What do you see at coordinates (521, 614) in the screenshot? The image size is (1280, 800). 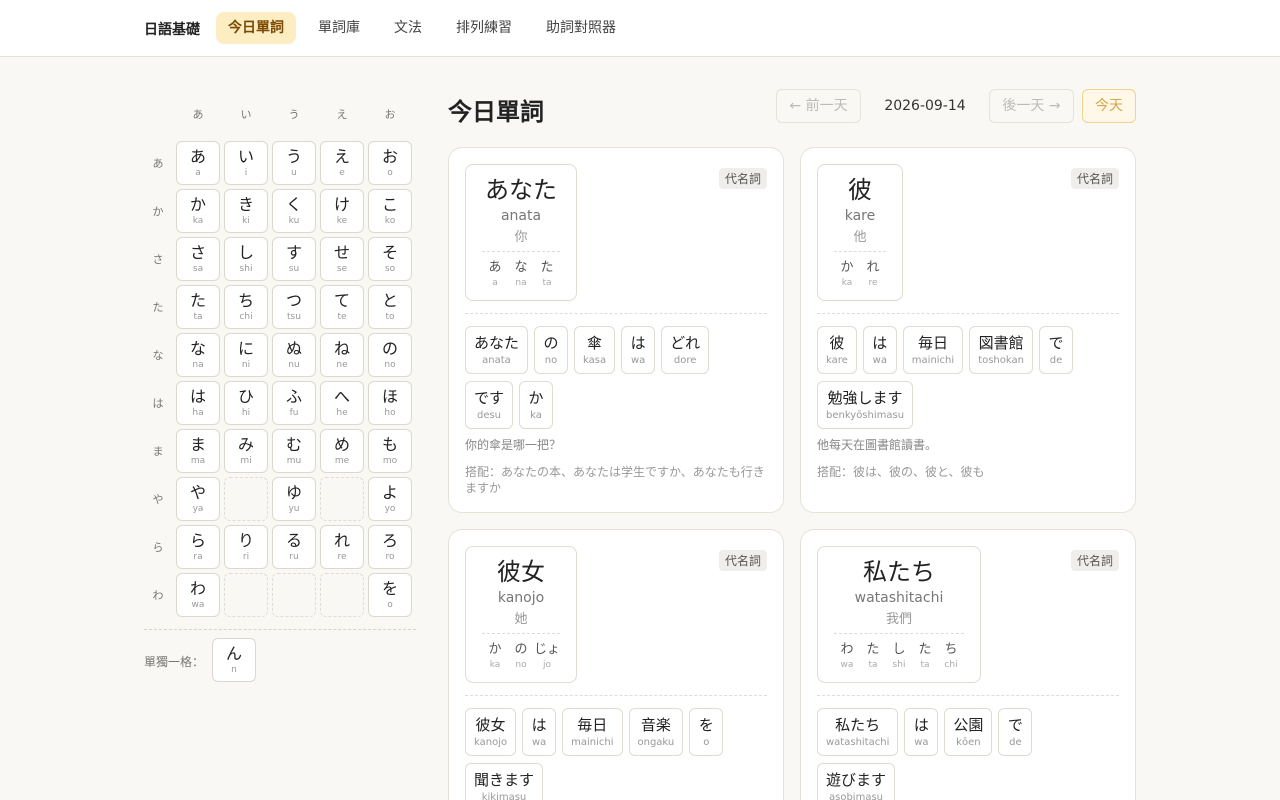 I see `word-box: 彼女 kanojo 她か ka の no じょ jo` at bounding box center [521, 614].